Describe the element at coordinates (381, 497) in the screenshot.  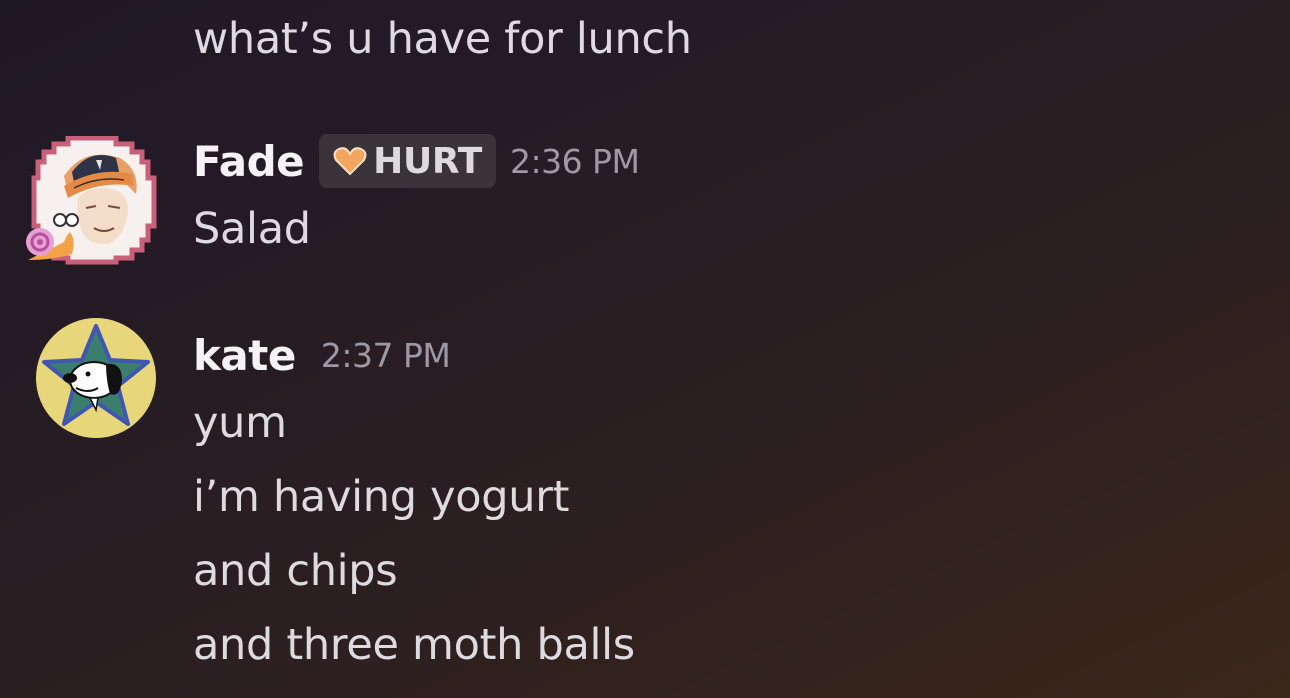
I see `message-text: i’m having yogurt` at that location.